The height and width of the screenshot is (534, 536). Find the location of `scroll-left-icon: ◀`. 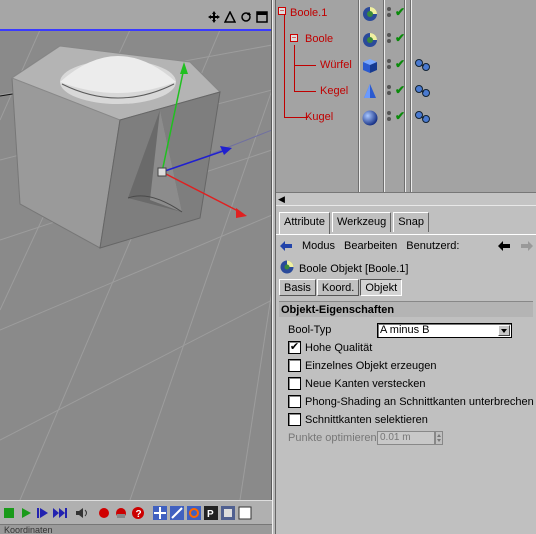

scroll-left-icon: ◀ is located at coordinates (283, 199).